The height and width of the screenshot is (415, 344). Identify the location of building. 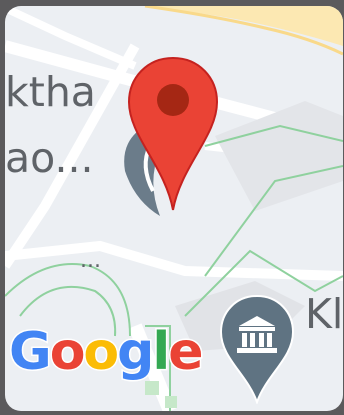
(279, 156).